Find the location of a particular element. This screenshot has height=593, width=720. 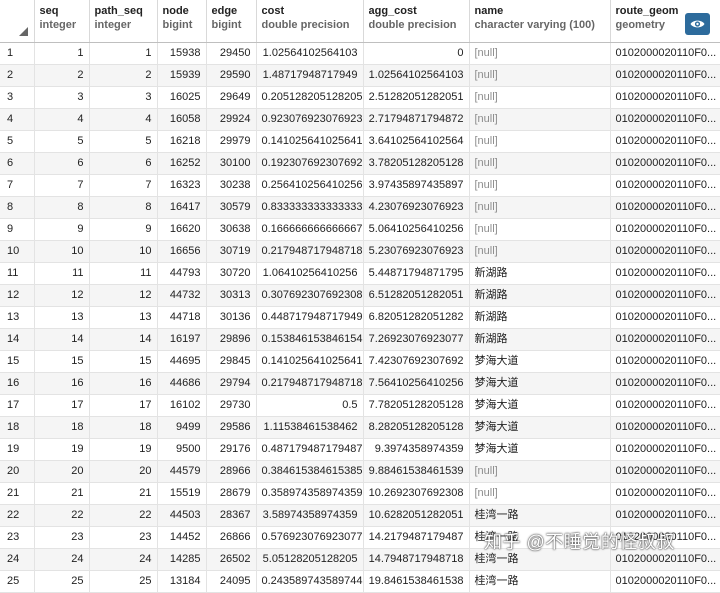

cell-edge: 29924 is located at coordinates (231, 119).